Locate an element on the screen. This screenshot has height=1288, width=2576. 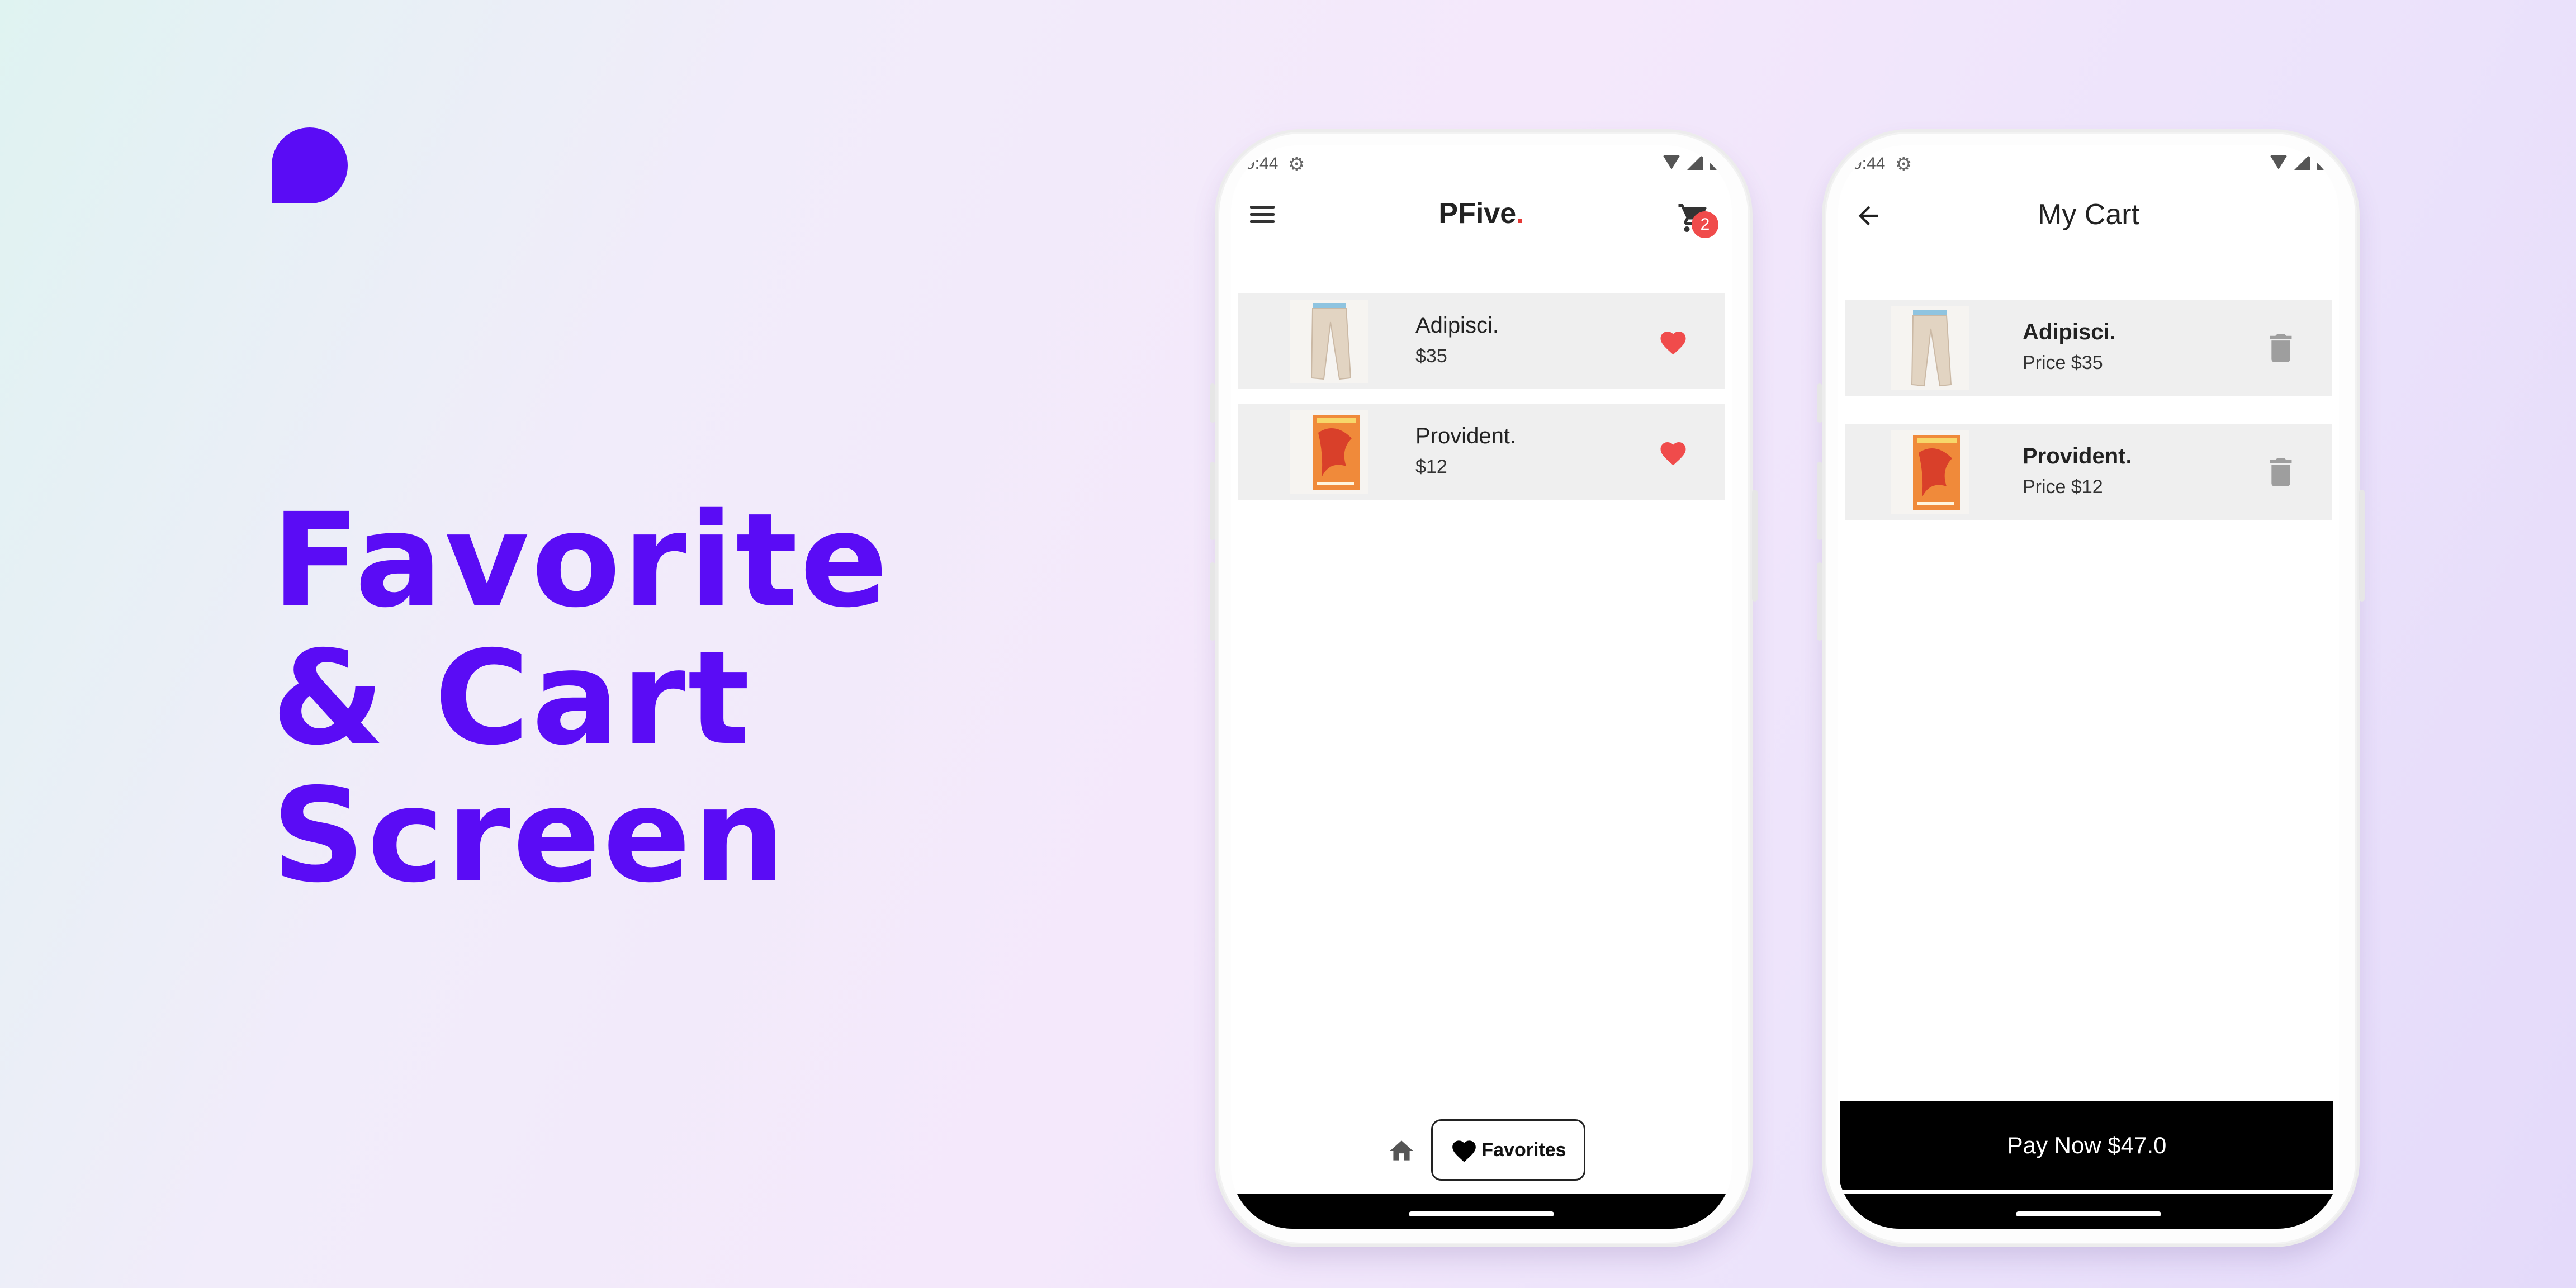
headline-line-2: & Cart is located at coordinates (512, 698).